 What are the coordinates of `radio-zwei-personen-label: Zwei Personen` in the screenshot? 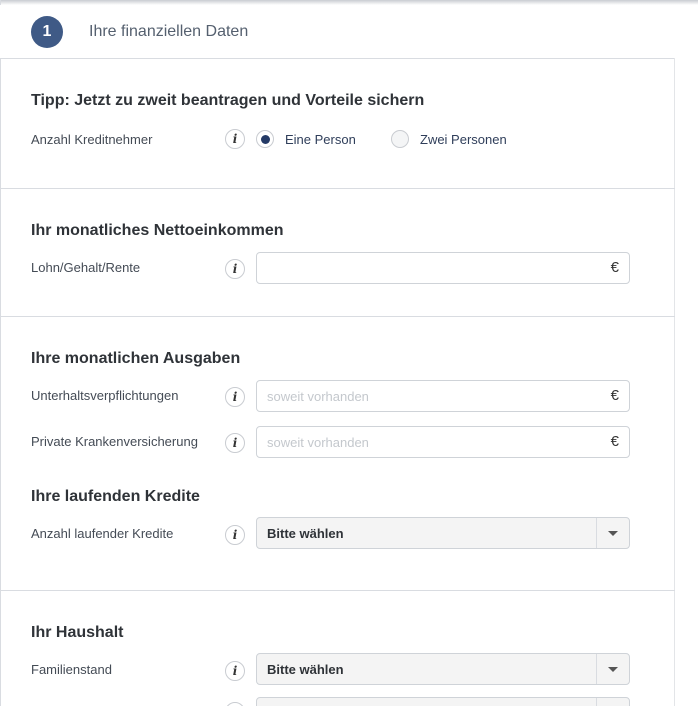 It's located at (463, 139).